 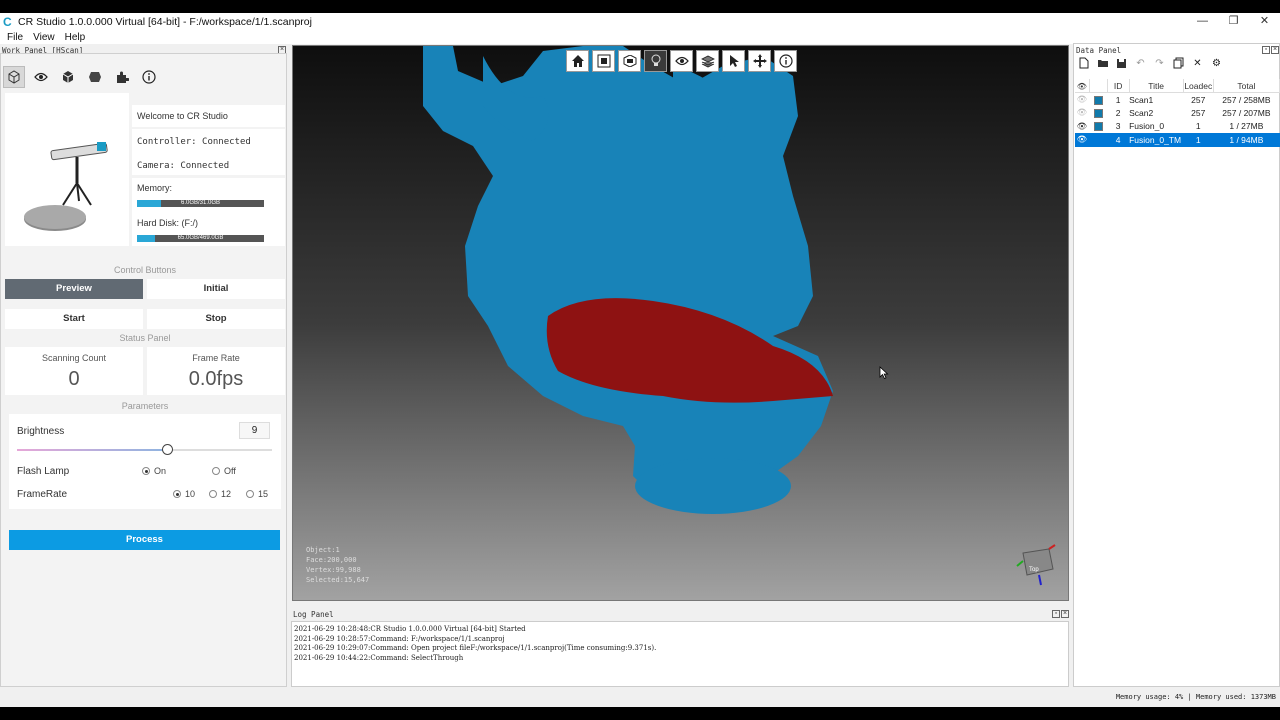 I want to click on status-panel-label: Status Panel, so click(x=145, y=338).